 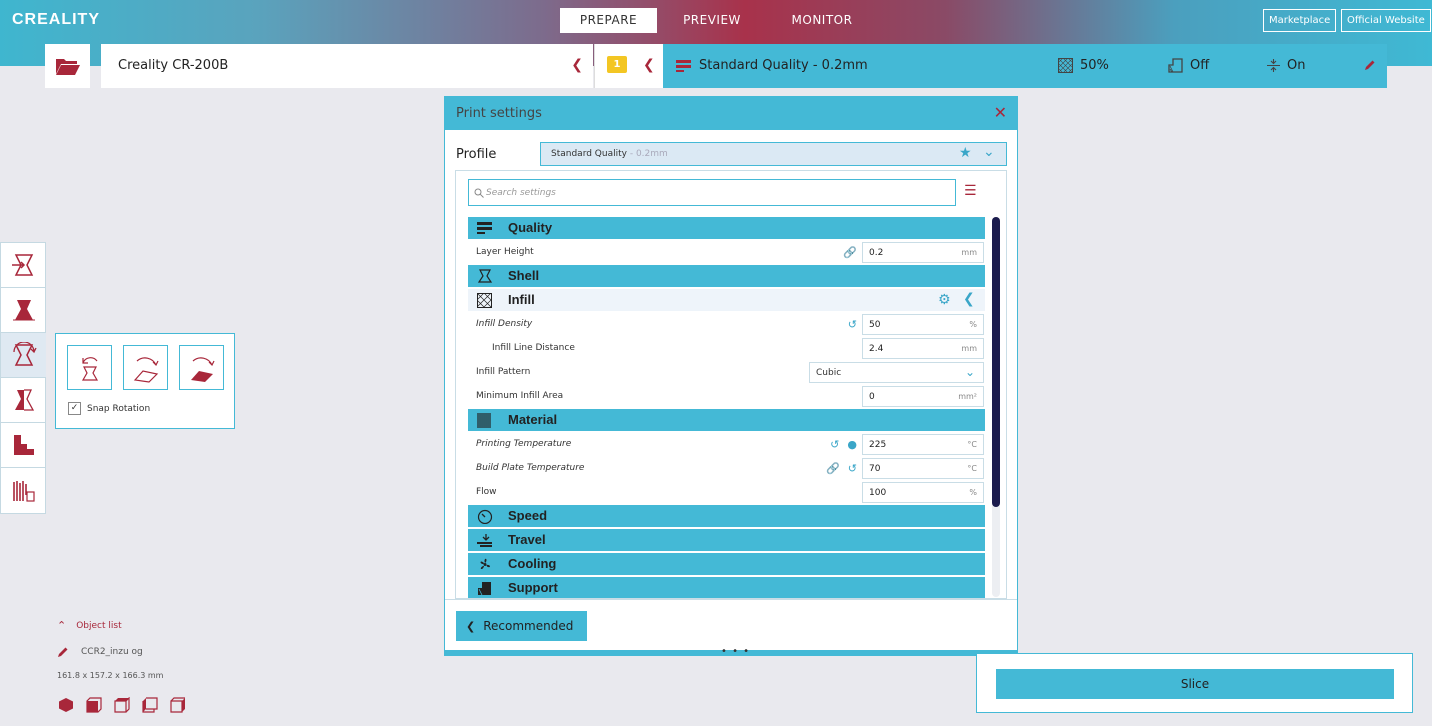 I want to click on tool-rotate, so click(x=23, y=355).